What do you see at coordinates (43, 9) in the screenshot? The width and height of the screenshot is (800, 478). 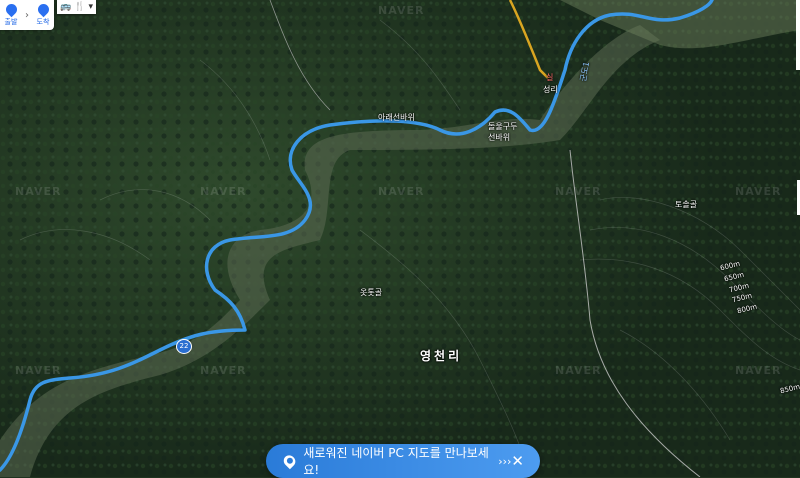 I see `end-pin-icon` at bounding box center [43, 9].